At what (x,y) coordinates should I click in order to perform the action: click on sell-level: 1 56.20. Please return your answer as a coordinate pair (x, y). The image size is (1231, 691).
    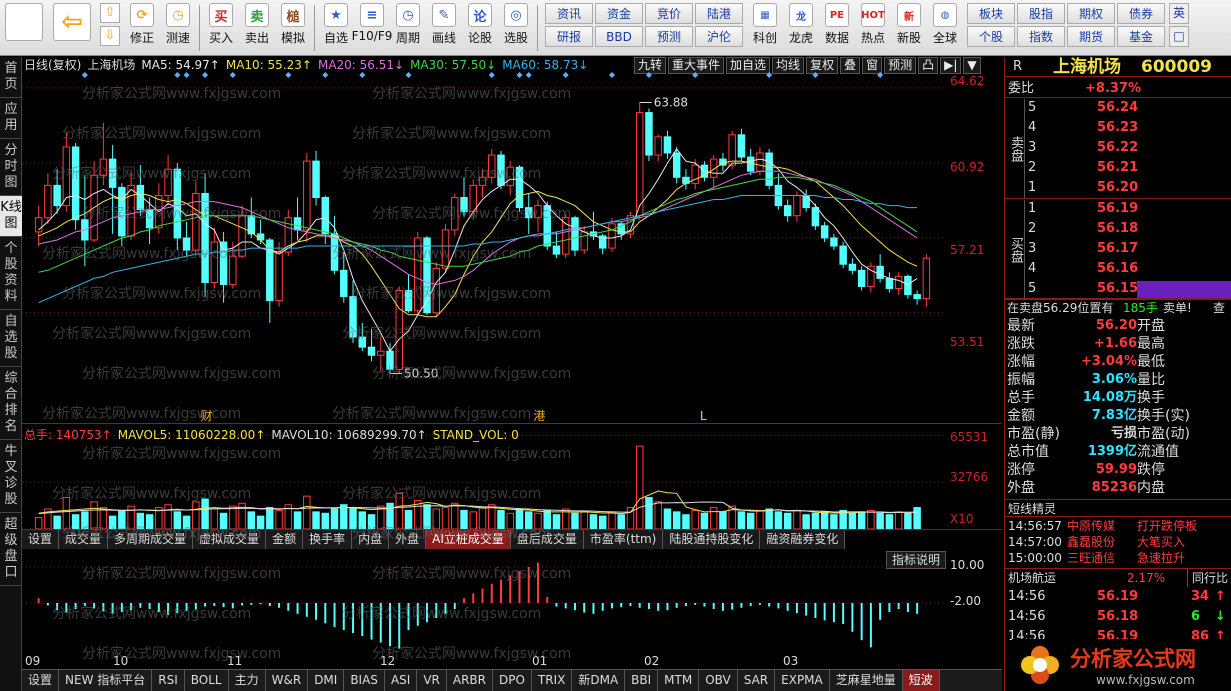
    Looking at the image, I should click on (1128, 188).